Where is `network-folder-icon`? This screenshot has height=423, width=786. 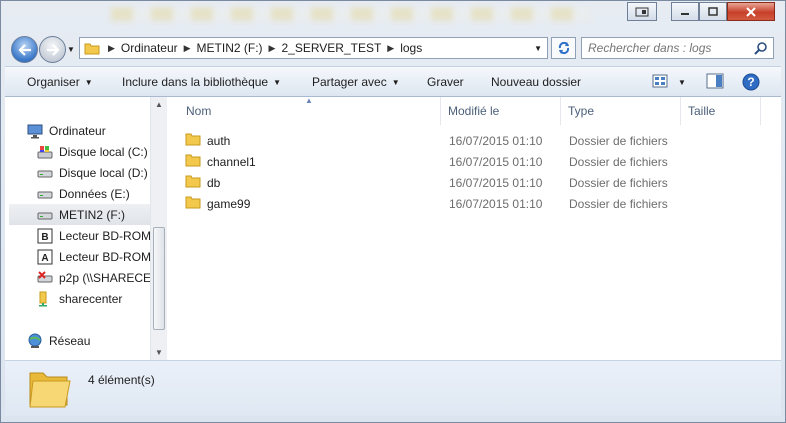
network-folder-icon is located at coordinates (45, 299).